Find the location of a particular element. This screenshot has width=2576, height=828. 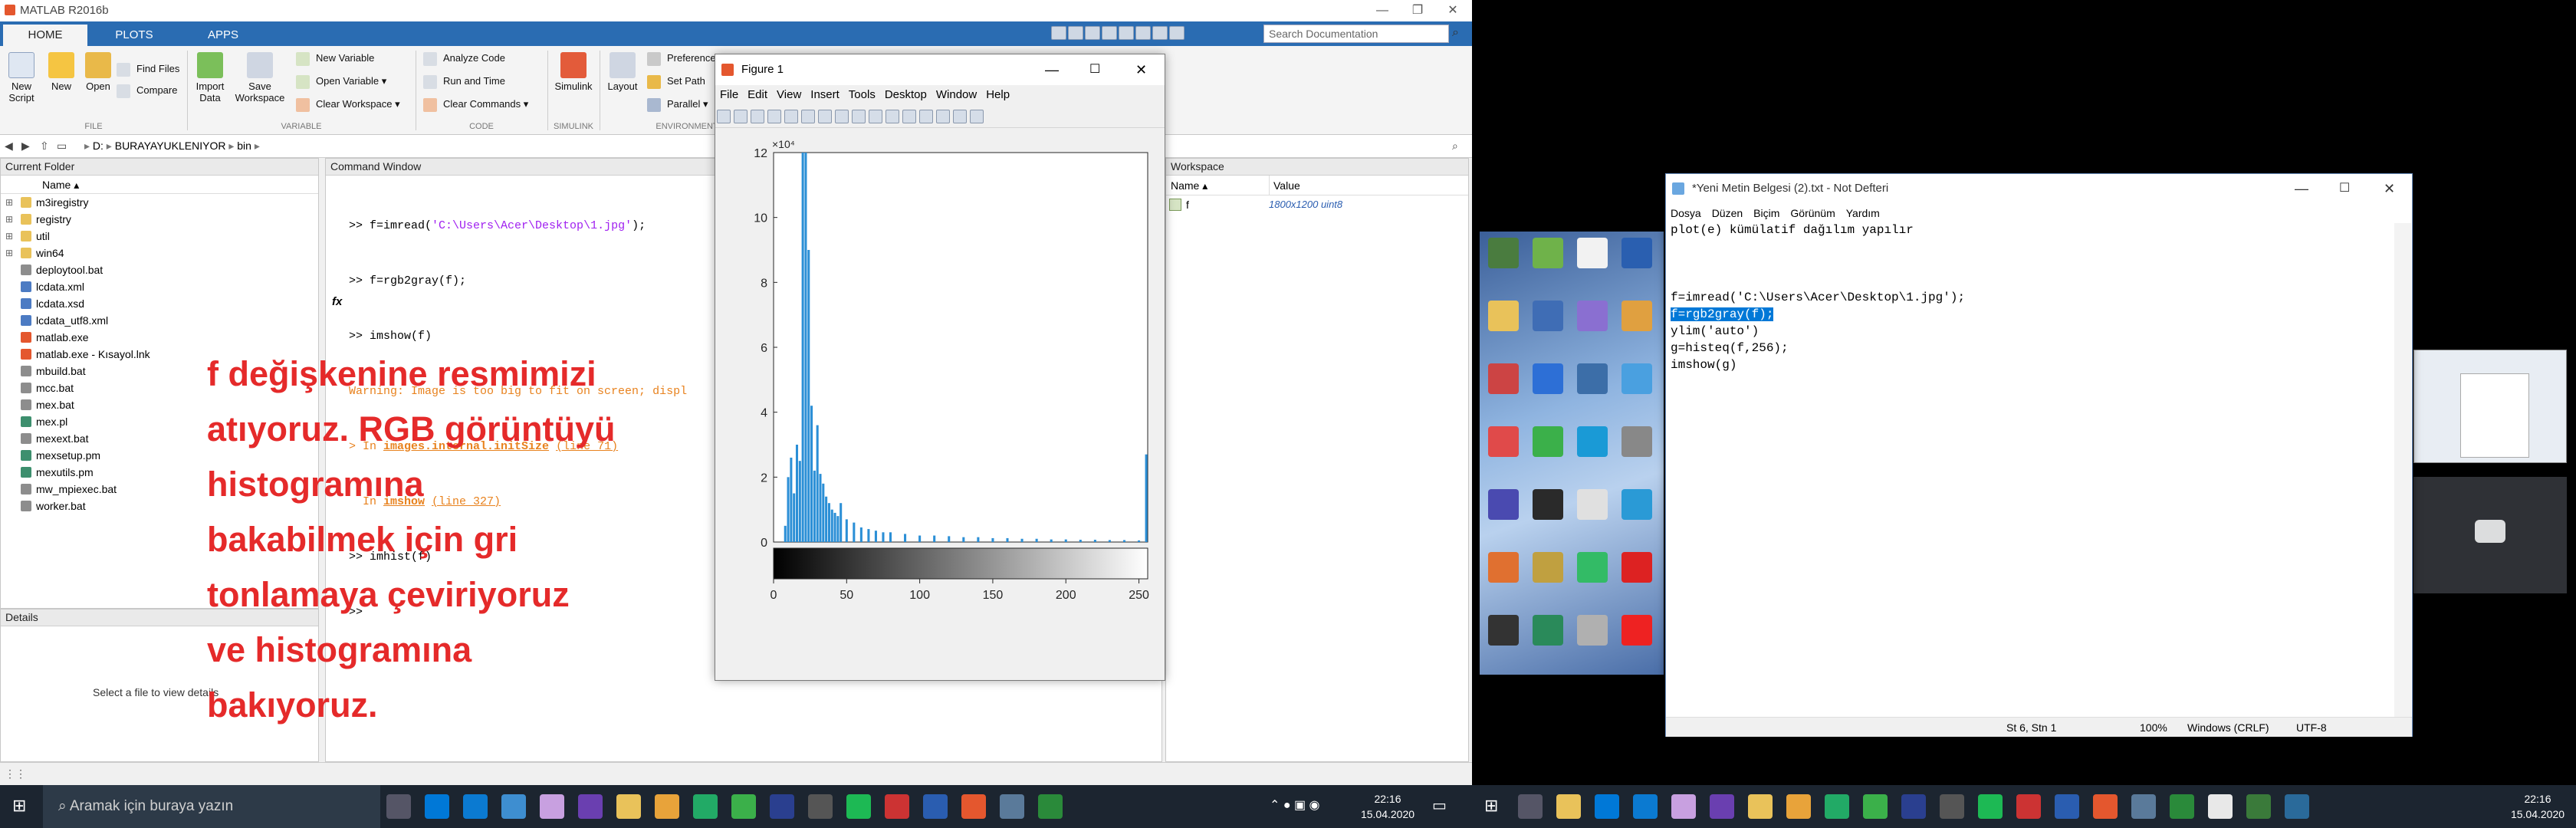

workspace-value-header: Value is located at coordinates (1286, 186).